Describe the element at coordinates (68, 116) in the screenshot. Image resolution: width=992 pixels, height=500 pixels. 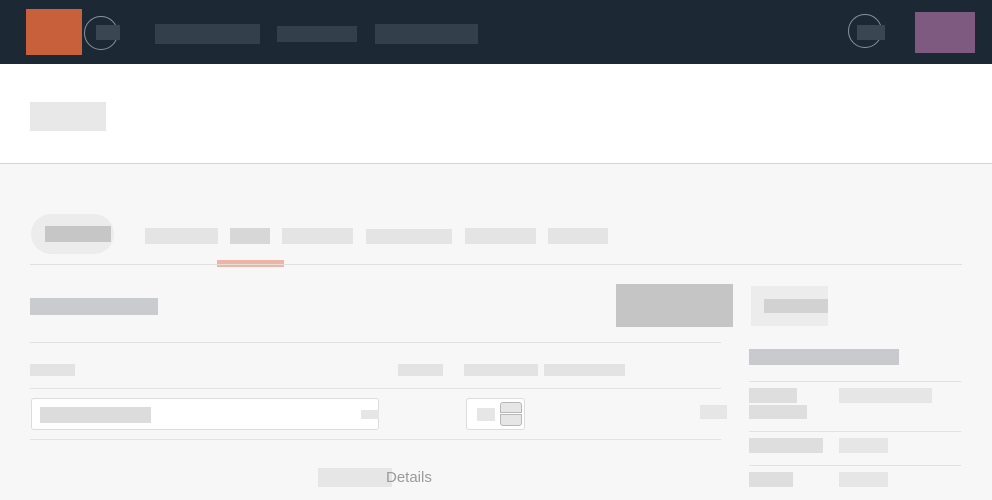
I see `page-title` at that location.